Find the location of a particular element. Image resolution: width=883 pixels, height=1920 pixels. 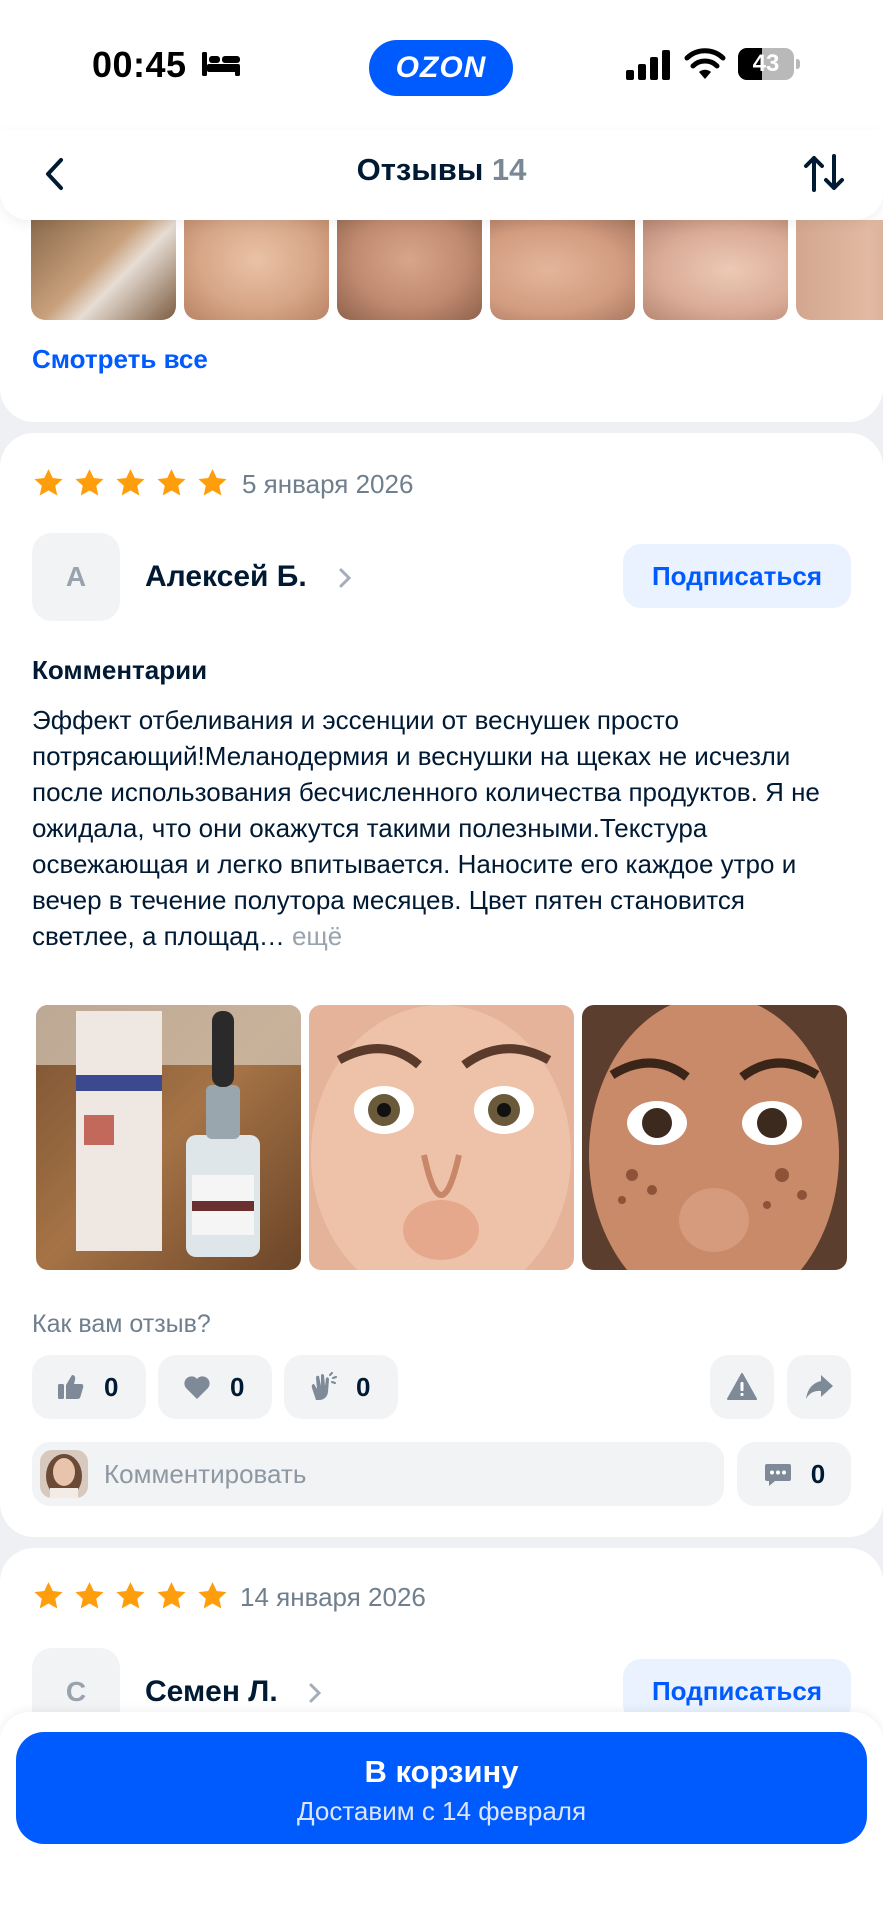

add-to-cart-button: В корзину Доставим с 14 февраля is located at coordinates (441, 1788).